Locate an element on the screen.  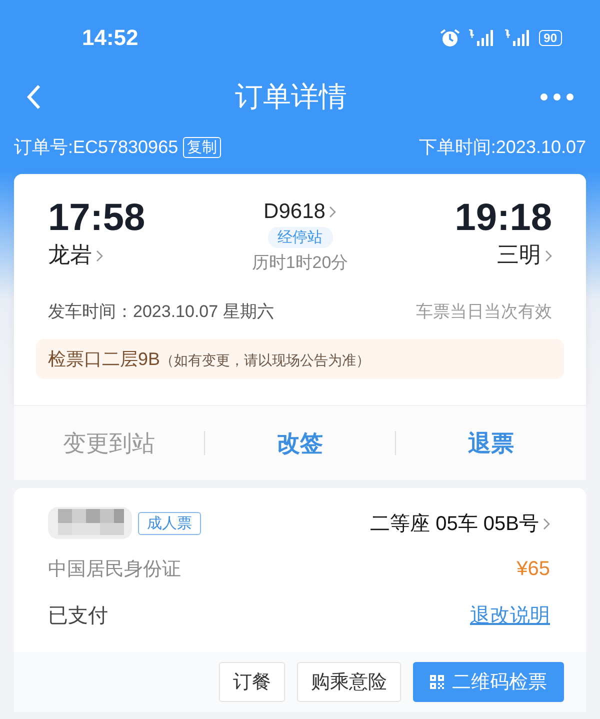
action-button: 订餐 is located at coordinates (252, 682).